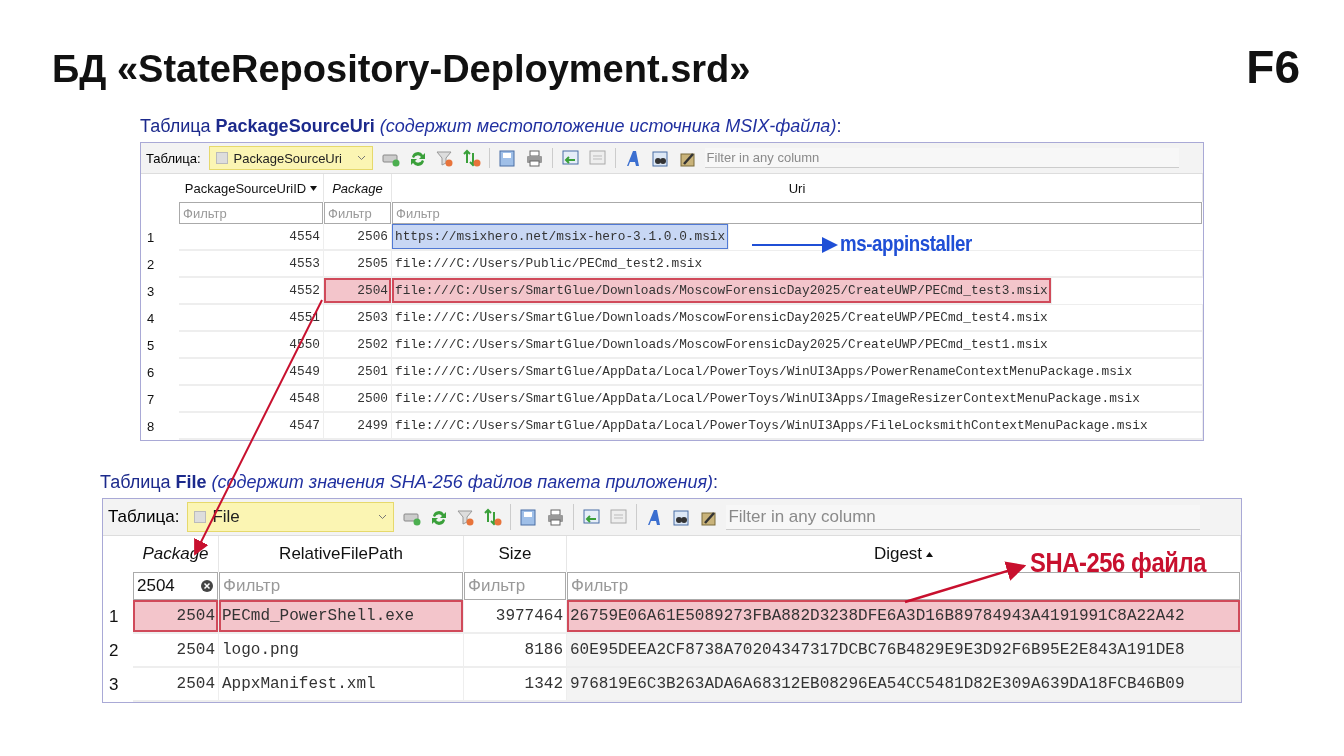  What do you see at coordinates (151, 427) in the screenshot?
I see `row-number: 8` at bounding box center [151, 427].